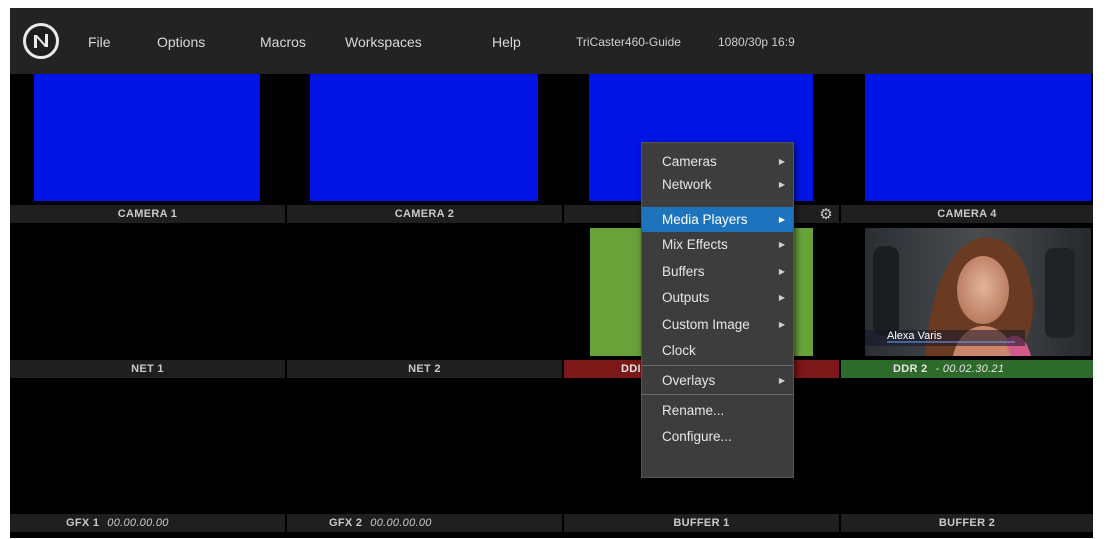  I want to click on gfx-2-name: GFX 2, so click(346, 523).